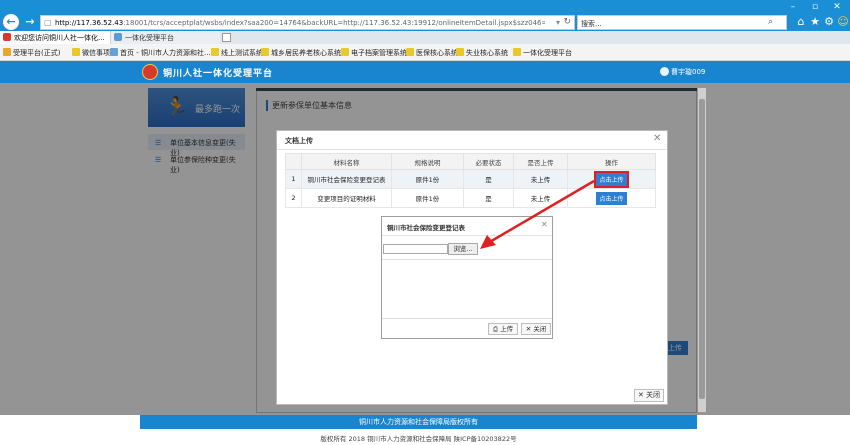  Describe the element at coordinates (91, 53) in the screenshot. I see `bookmark-item: 微信事项` at that location.